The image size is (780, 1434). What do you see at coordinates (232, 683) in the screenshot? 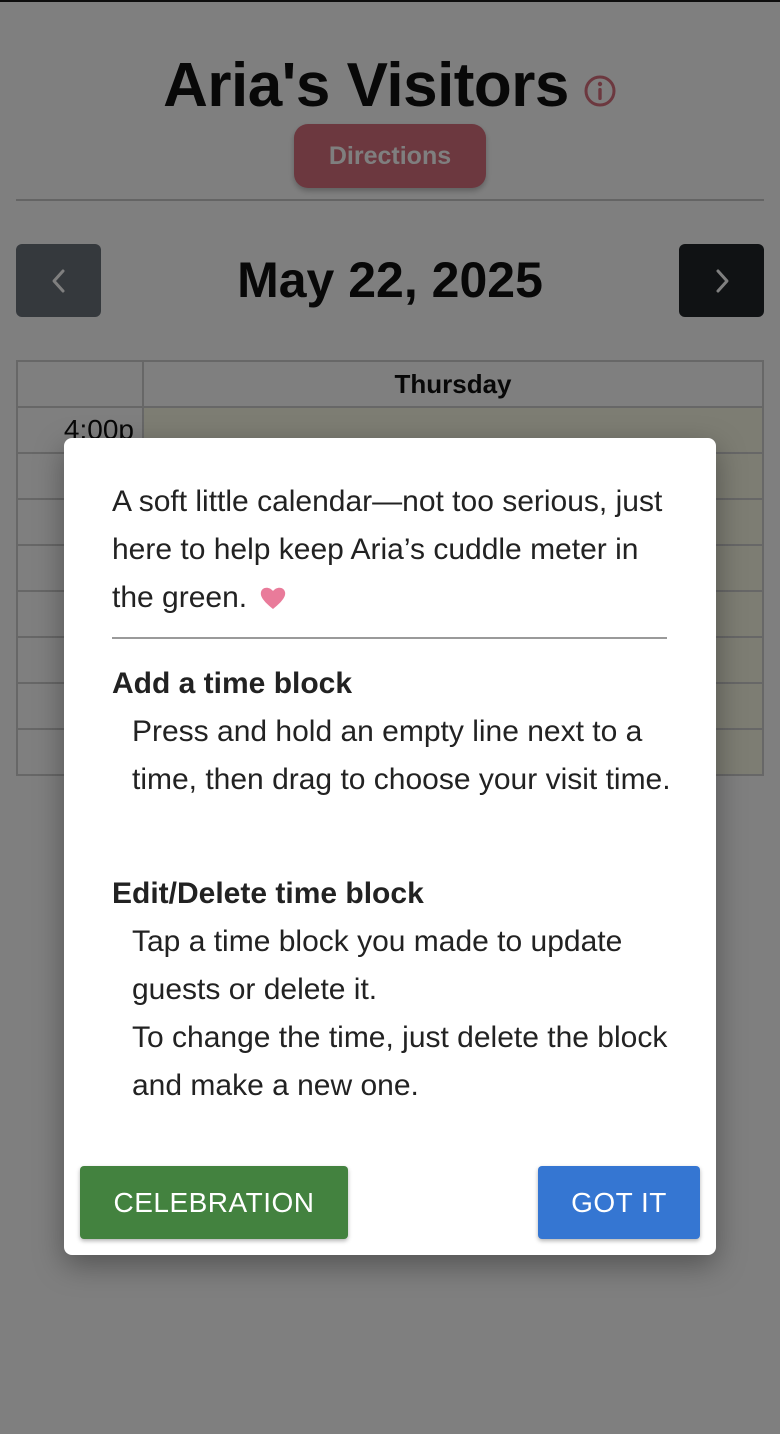
I see `add-section-title: Add a time block` at bounding box center [232, 683].